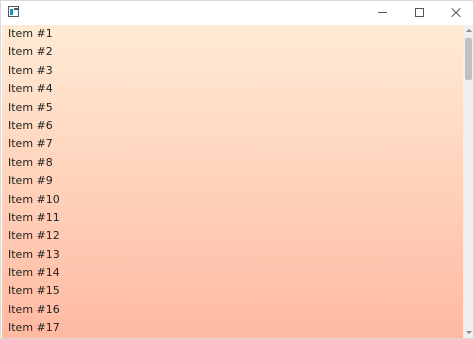  I want to click on list-item: Item #9, so click(232, 181).